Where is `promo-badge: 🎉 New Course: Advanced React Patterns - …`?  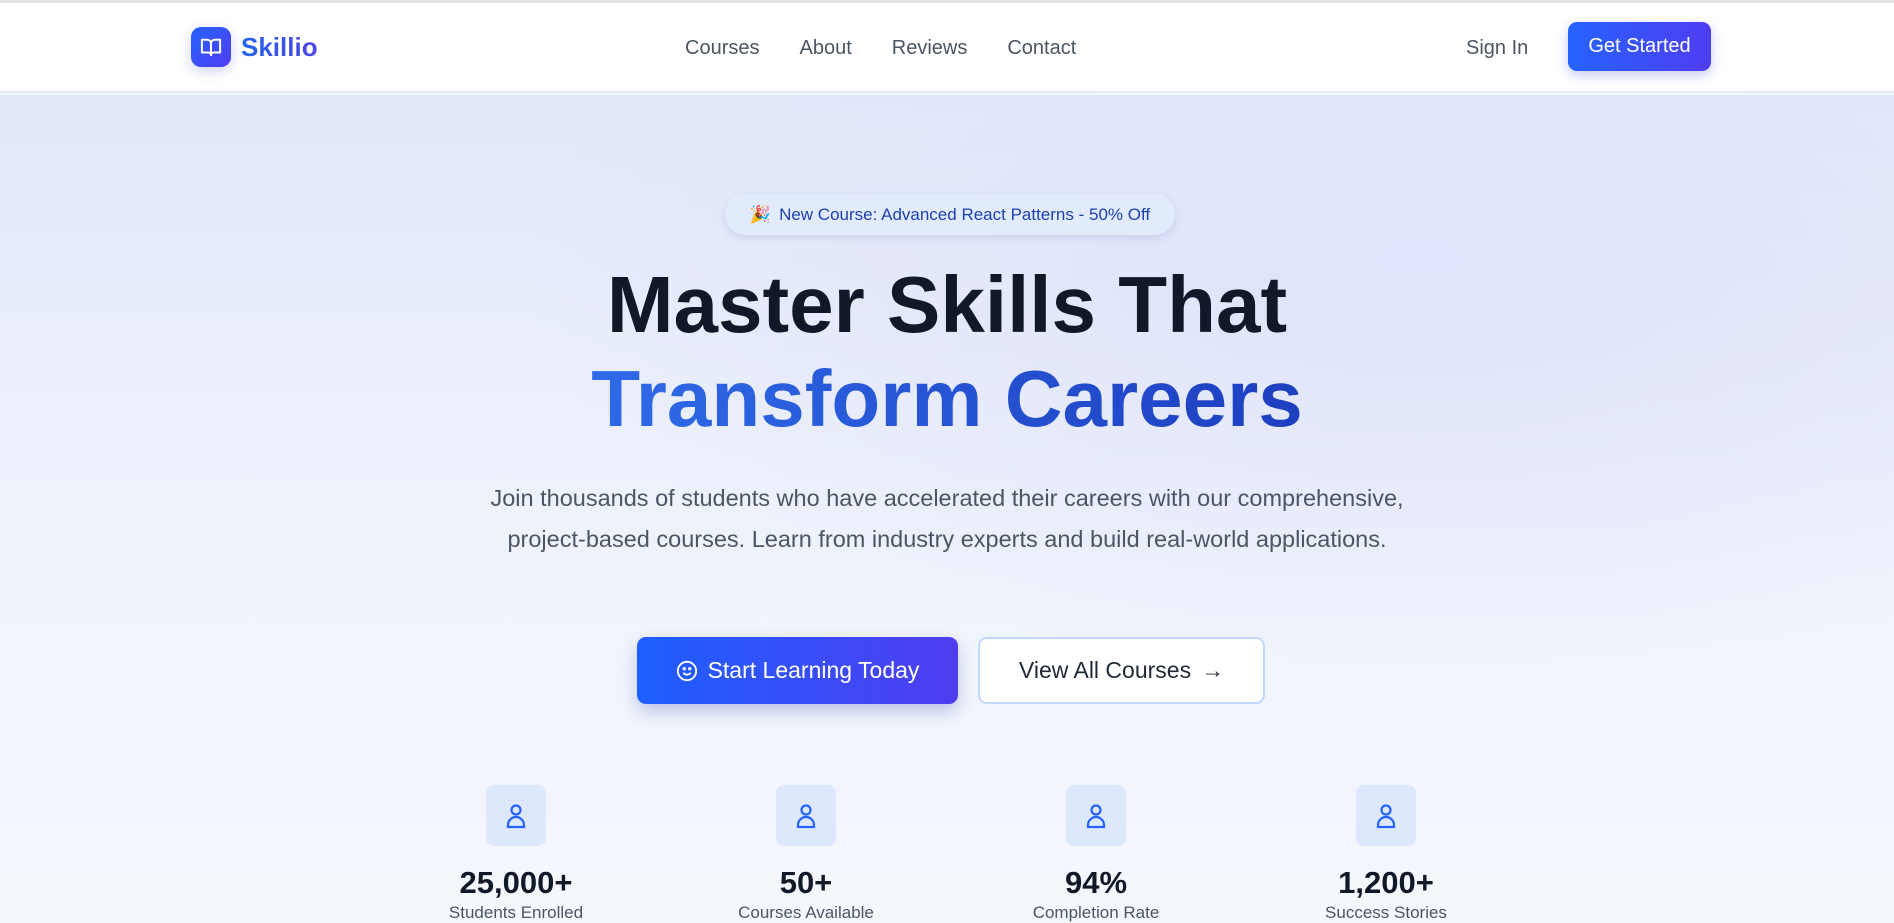 promo-badge: 🎉 New Course: Advanced React Patterns - … is located at coordinates (950, 214).